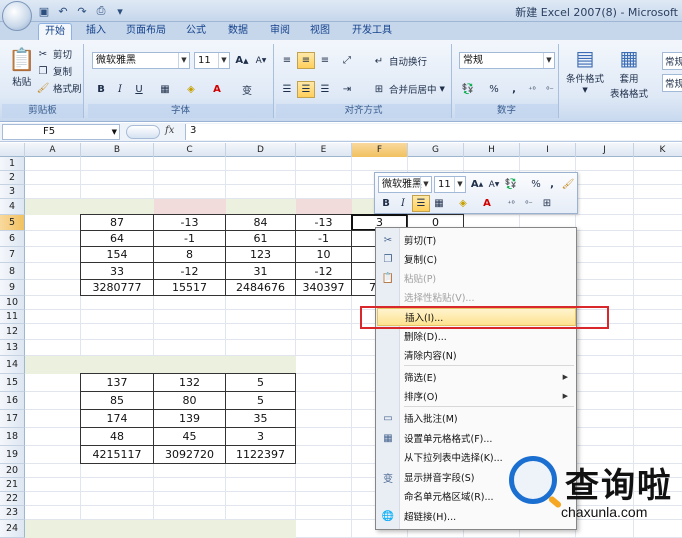  I want to click on shrink-font-button: A ▼, so click(261, 60).